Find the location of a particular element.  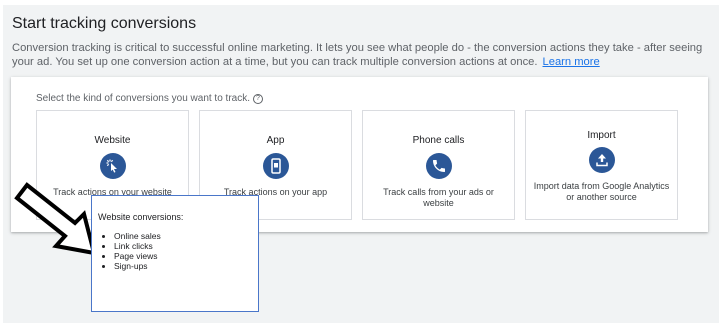

smartphone-icon is located at coordinates (275, 166).